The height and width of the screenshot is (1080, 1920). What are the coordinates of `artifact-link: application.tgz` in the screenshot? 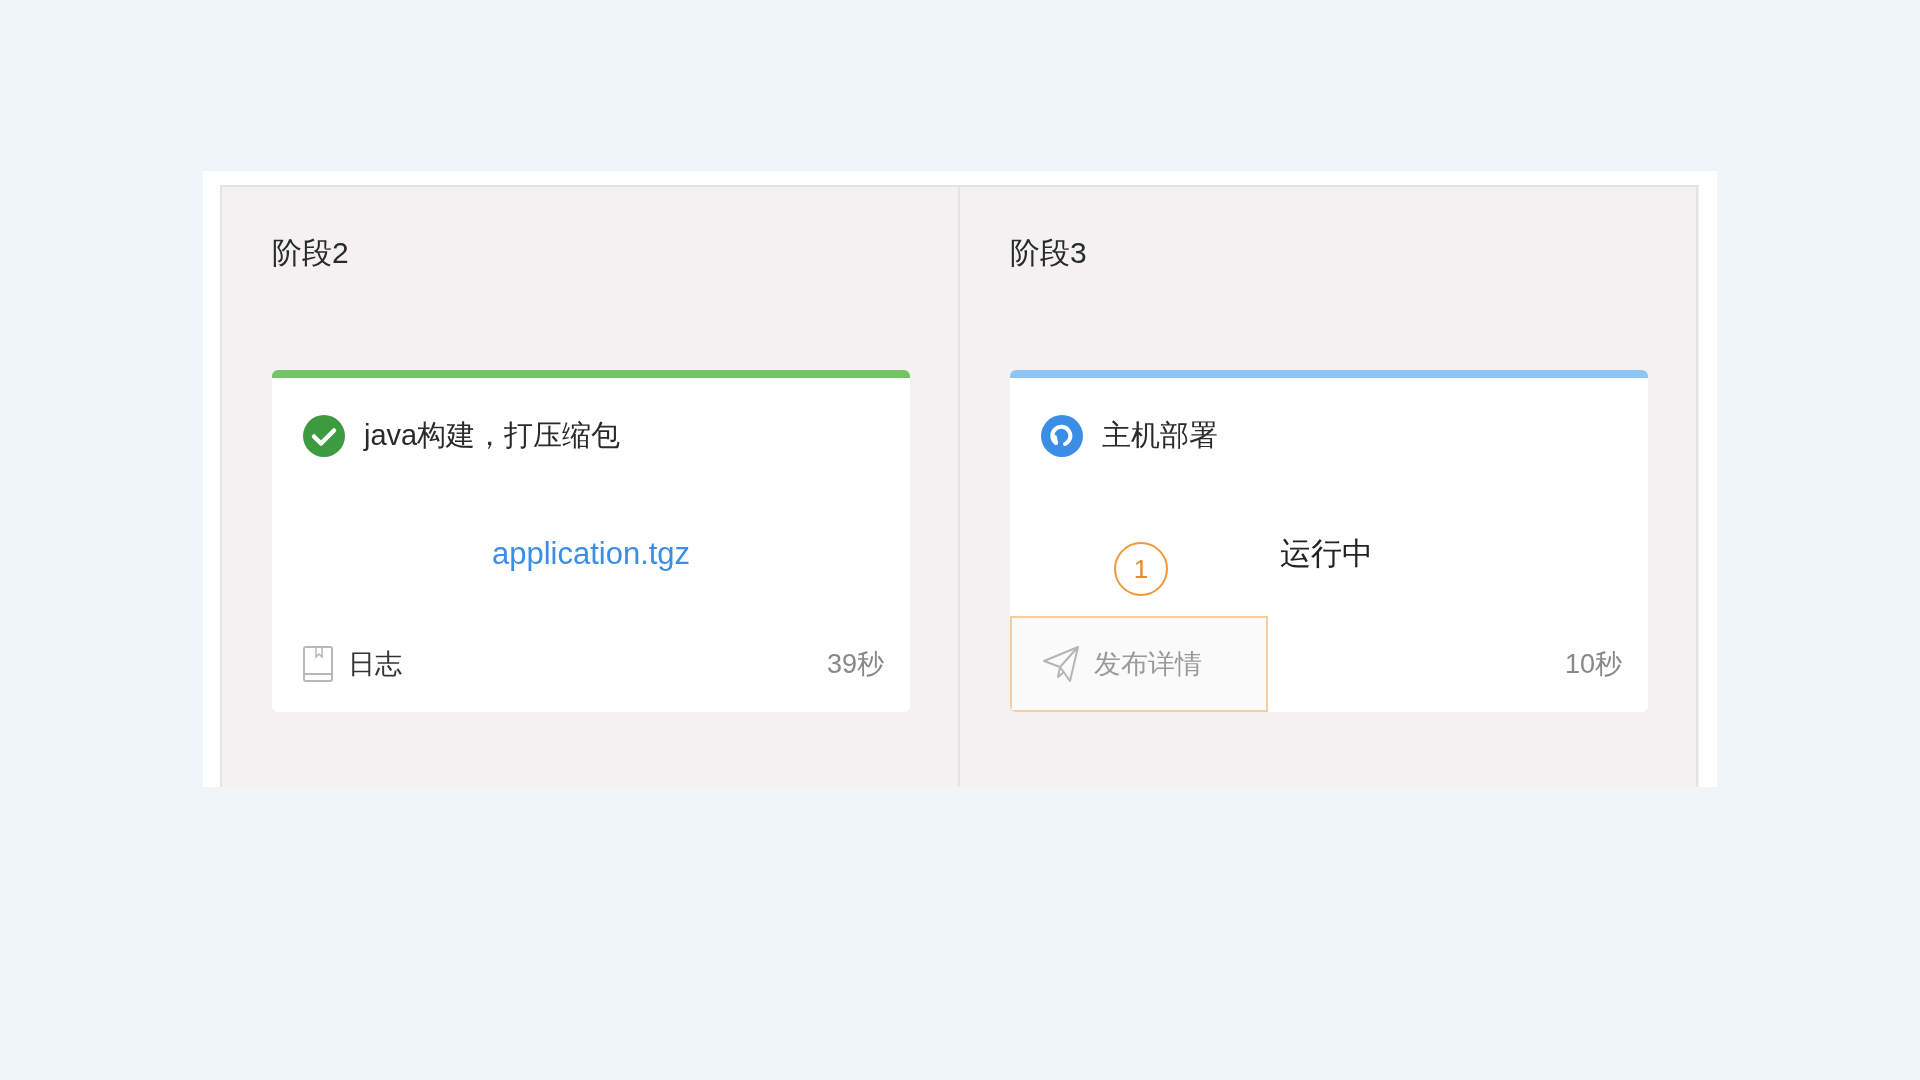 It's located at (591, 554).